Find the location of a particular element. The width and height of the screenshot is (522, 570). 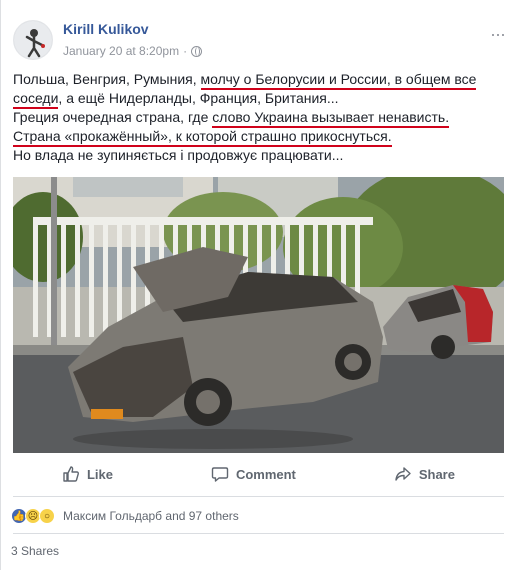

comment-label: Comment is located at coordinates (265, 474).